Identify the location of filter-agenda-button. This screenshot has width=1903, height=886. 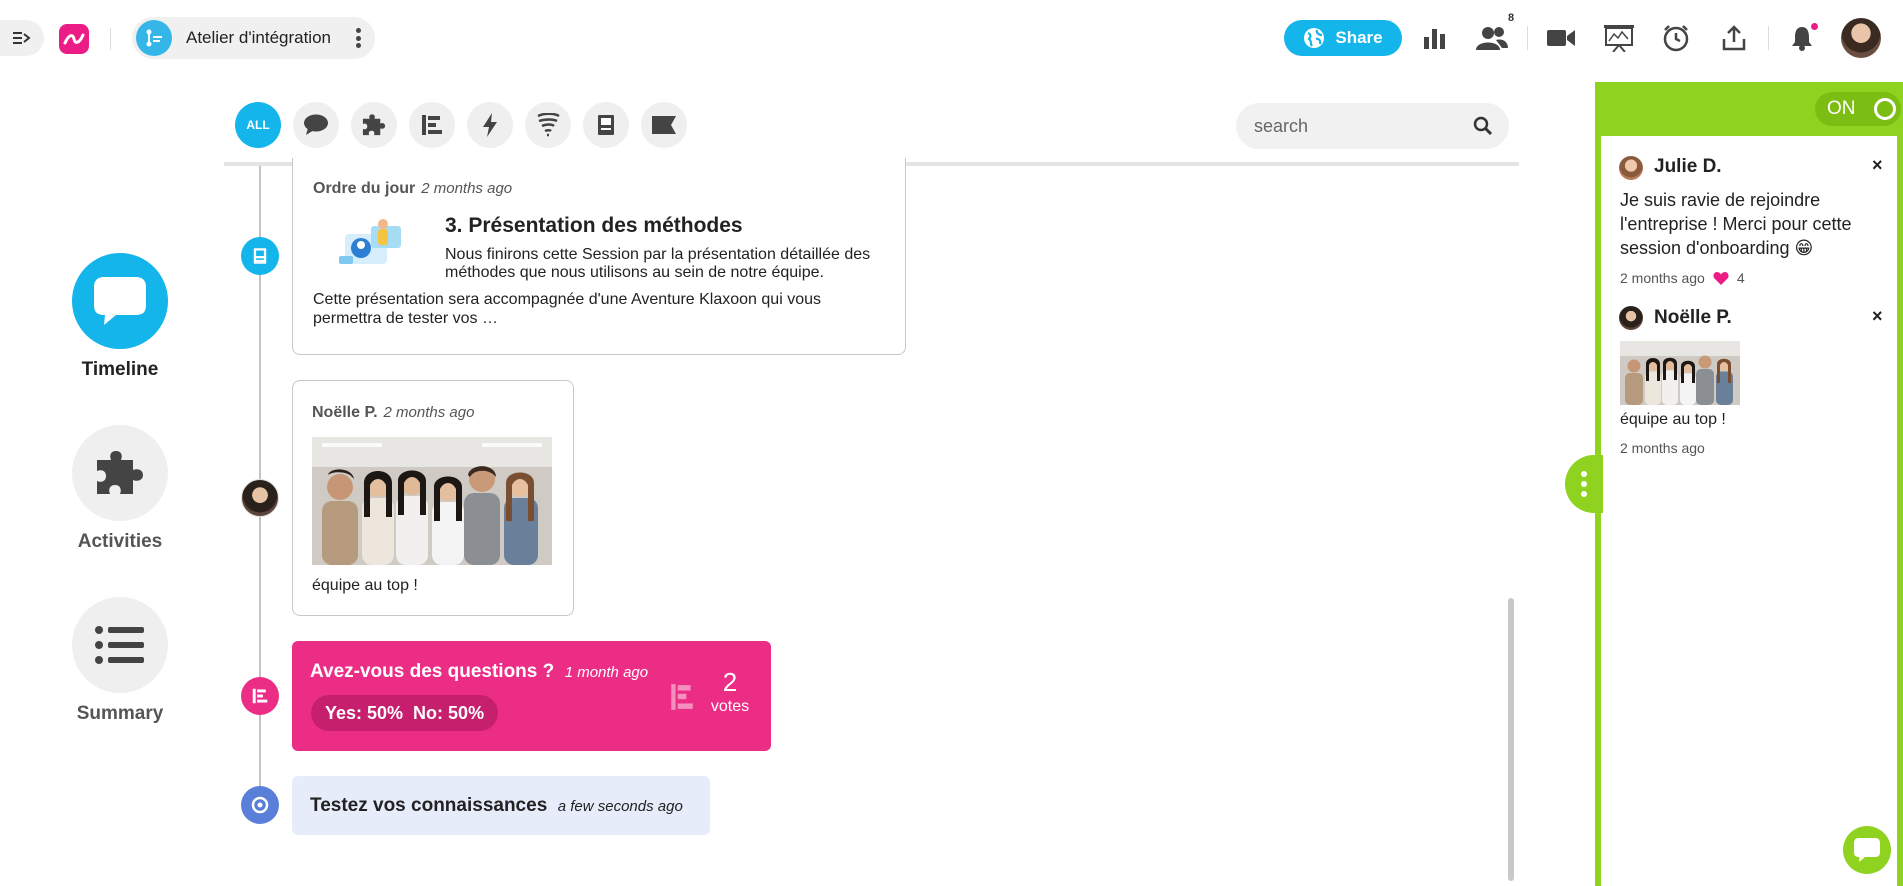
(606, 125).